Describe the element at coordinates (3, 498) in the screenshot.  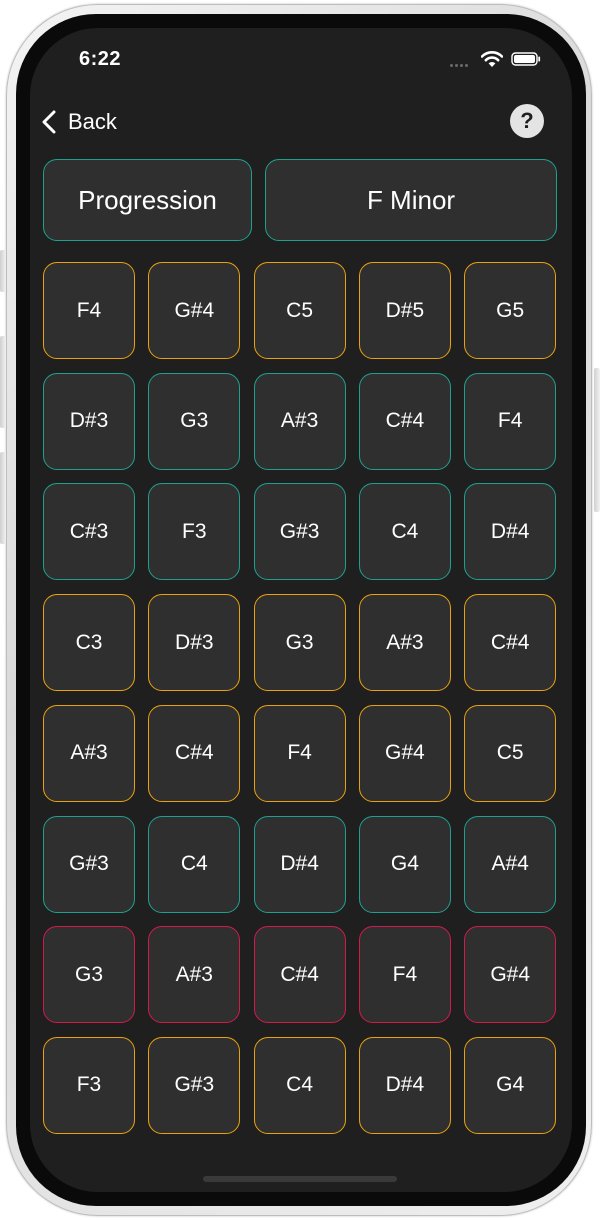
I see `volume-down-button` at that location.